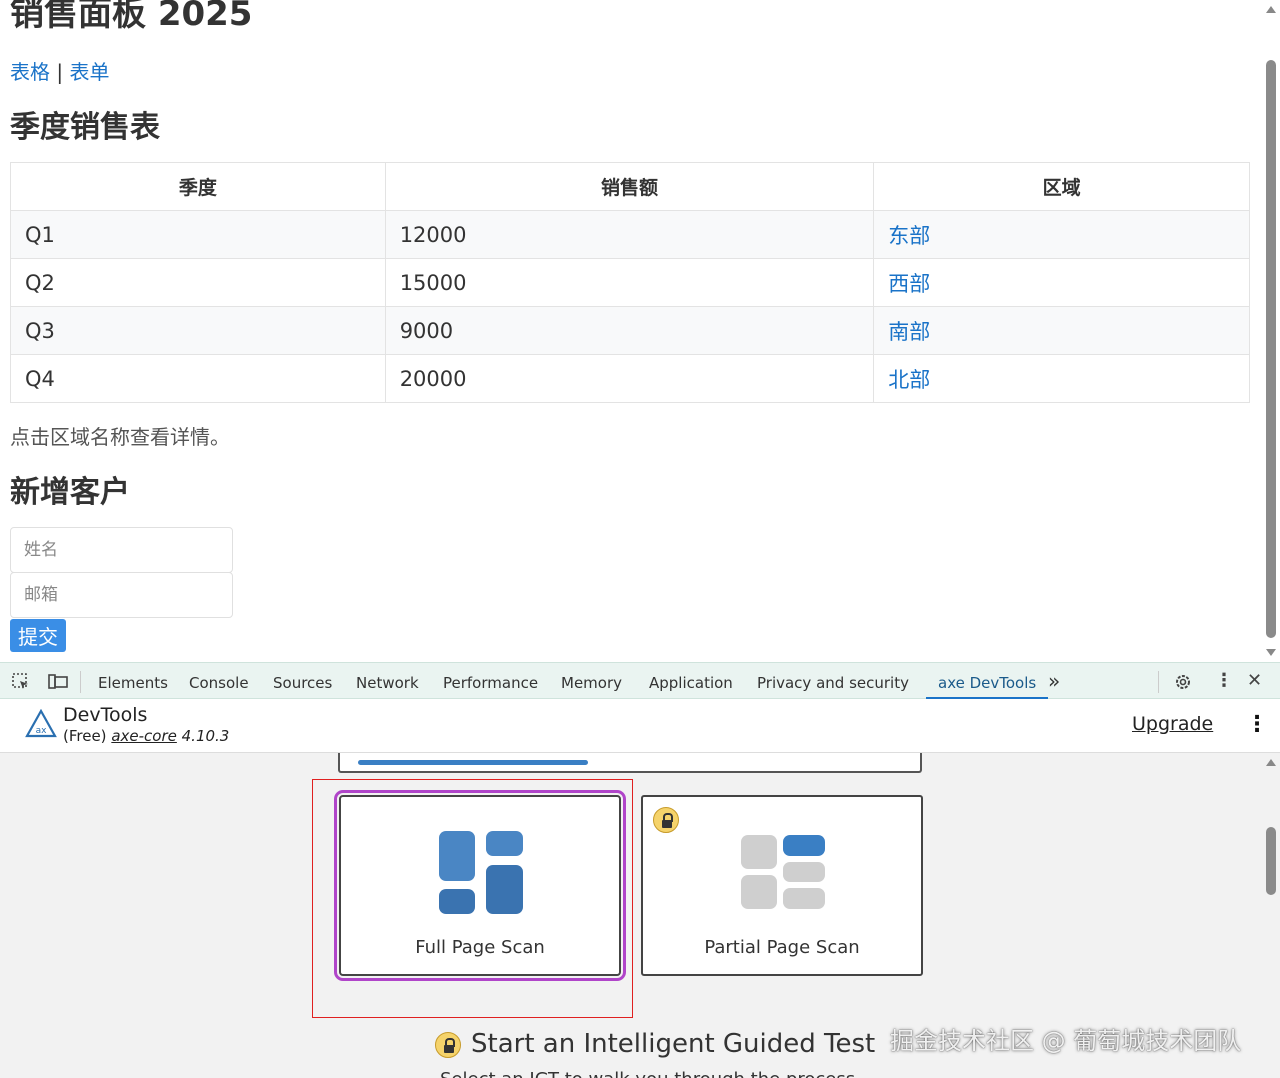  I want to click on page-scrollbar, so click(1271, 331).